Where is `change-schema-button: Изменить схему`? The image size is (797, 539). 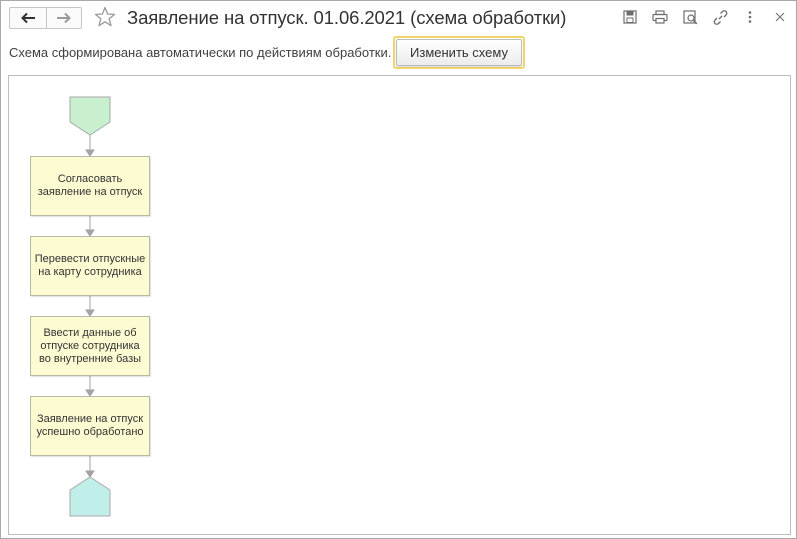 change-schema-button: Изменить схему is located at coordinates (459, 52).